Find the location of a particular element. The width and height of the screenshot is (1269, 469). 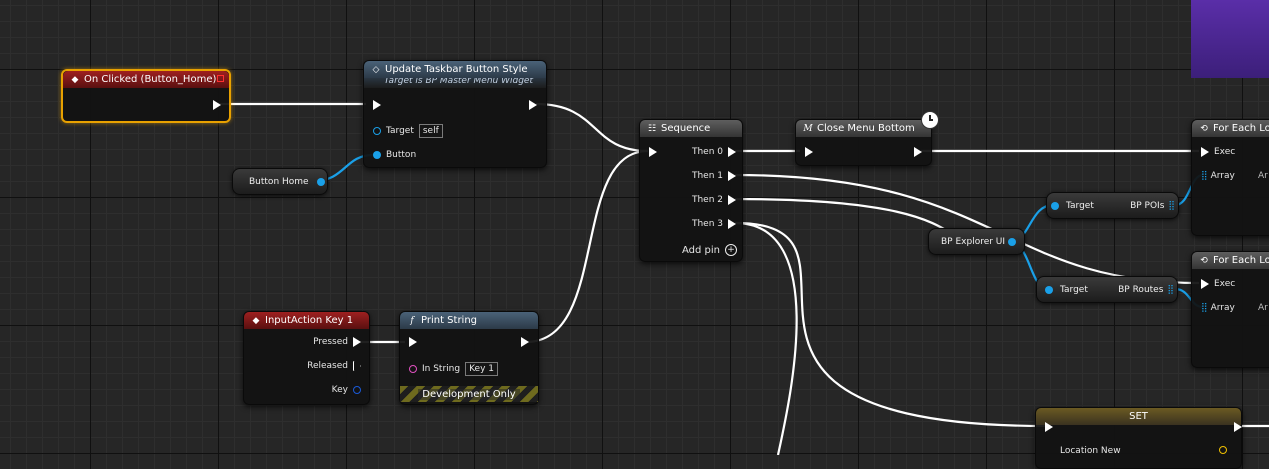

node-for-each-loop-2: ⟲ For Each Lo Exec ⣿ Array Ar is located at coordinates (1230, 309).